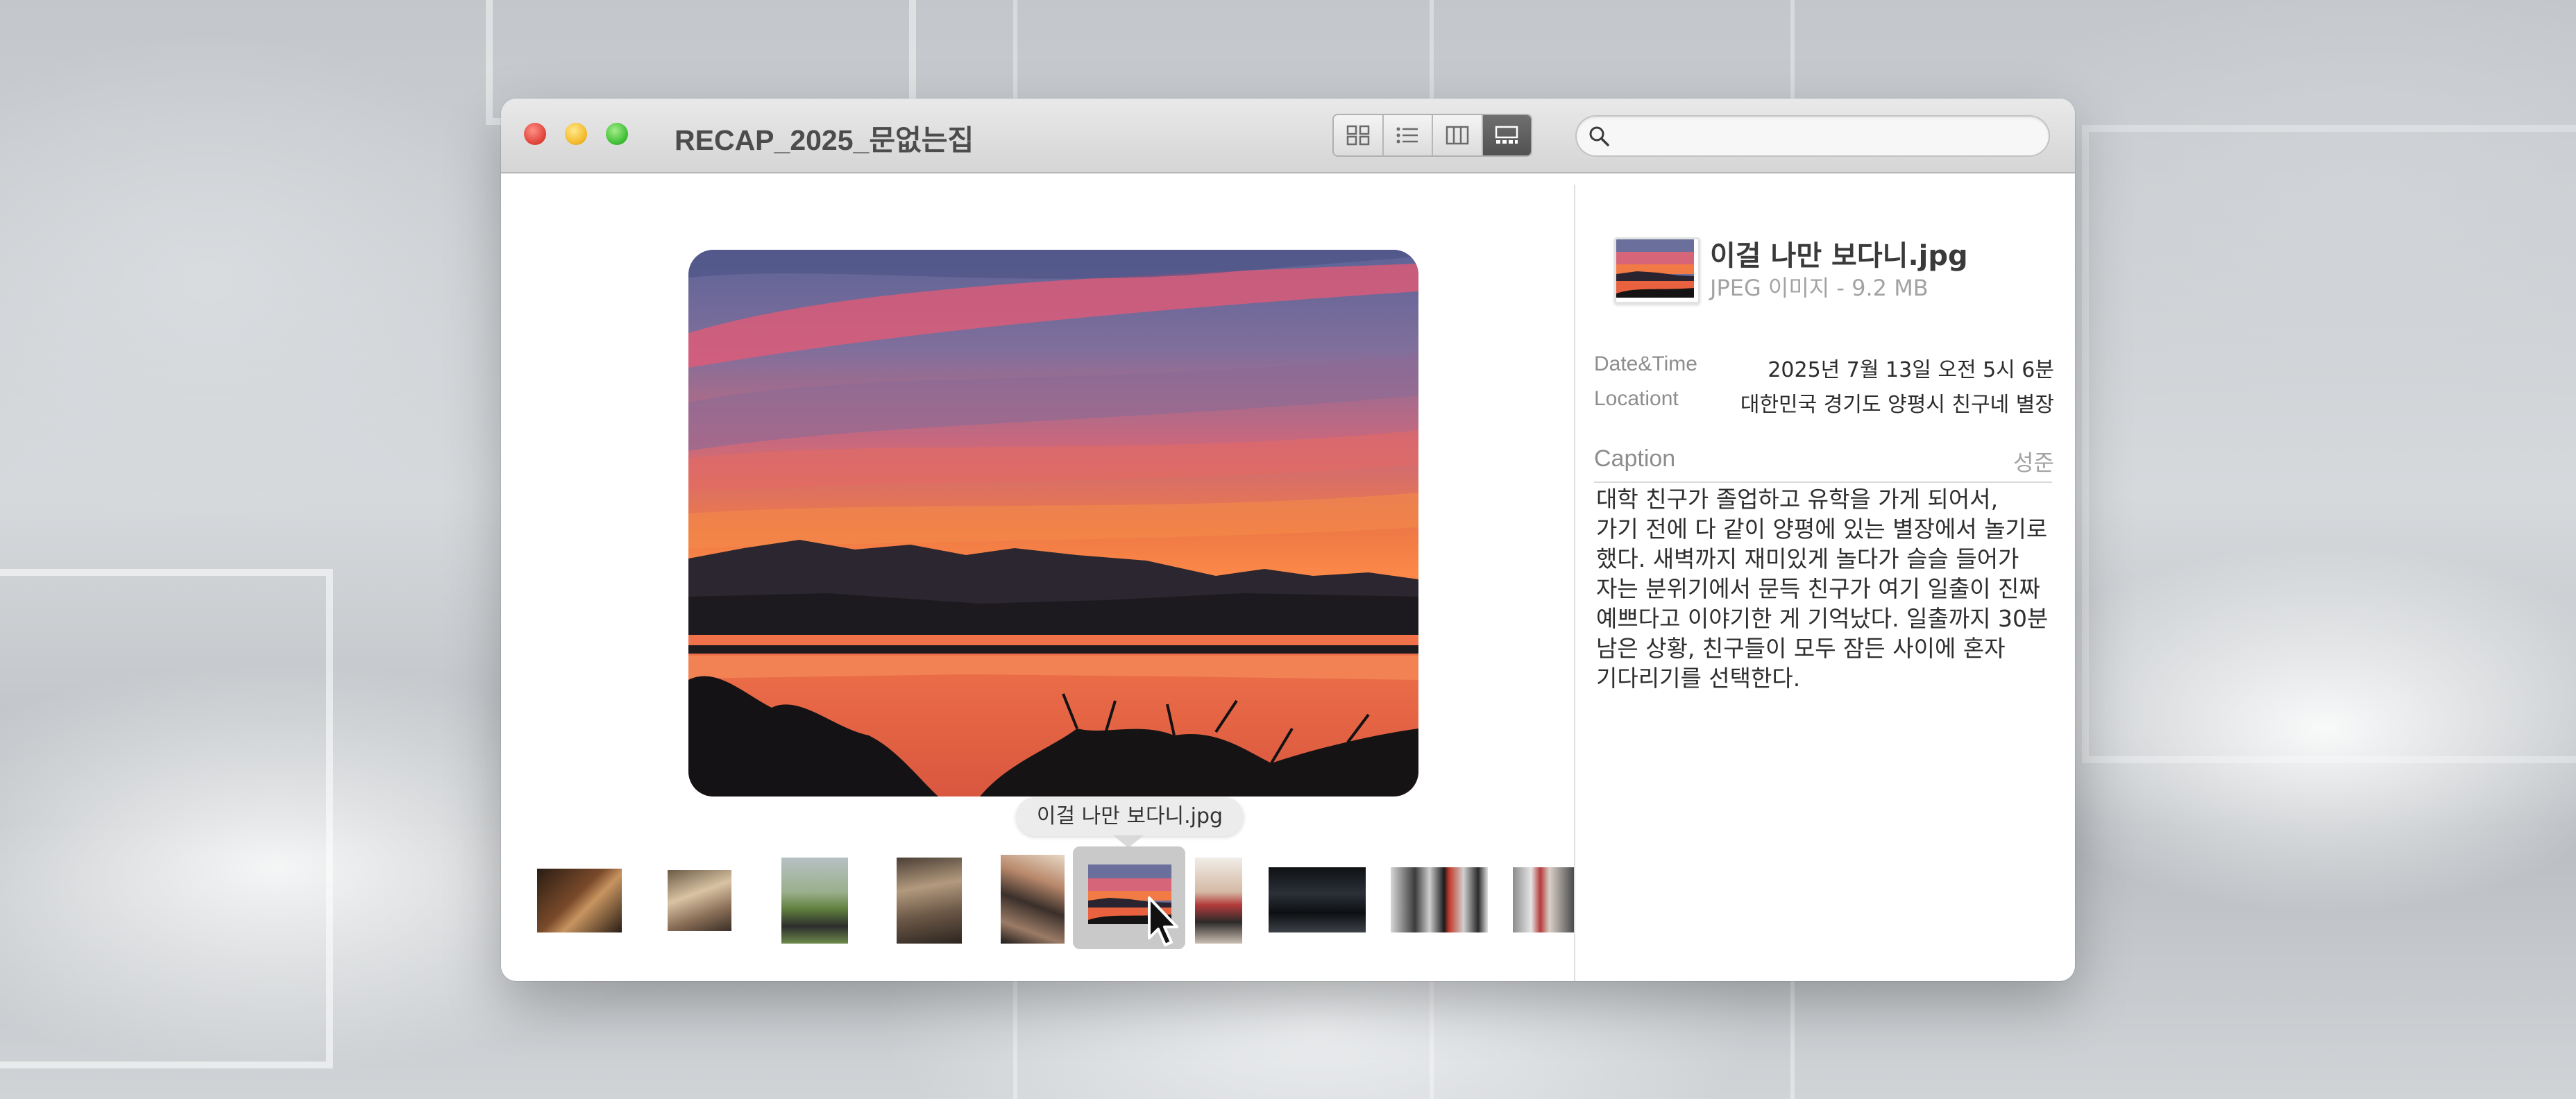  I want to click on main-preview-image, so click(1053, 523).